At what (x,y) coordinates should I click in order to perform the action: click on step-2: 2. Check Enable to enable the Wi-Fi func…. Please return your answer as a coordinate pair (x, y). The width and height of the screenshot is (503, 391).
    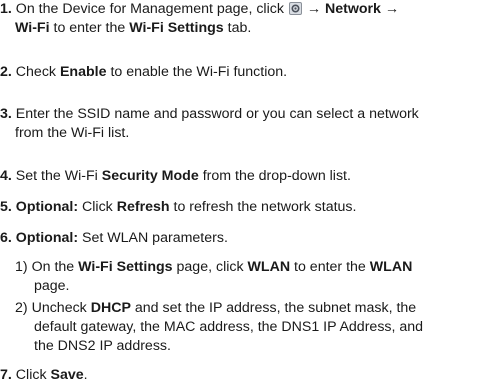
    Looking at the image, I should click on (144, 72).